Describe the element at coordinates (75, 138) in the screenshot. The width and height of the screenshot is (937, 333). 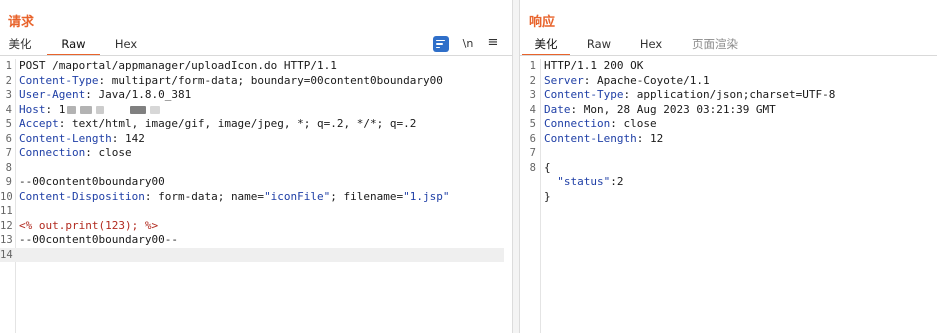
I see `request-line: 6 Content-Length: 142` at that location.